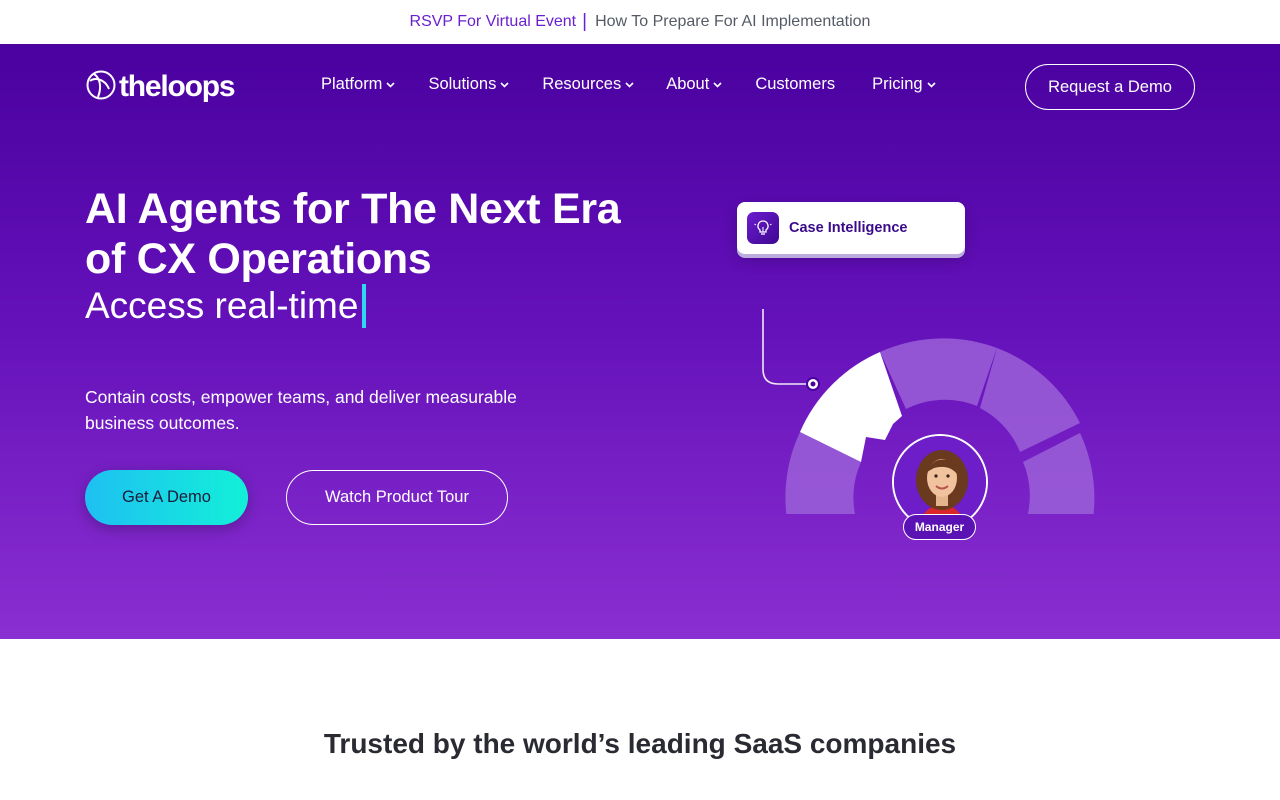  What do you see at coordinates (177, 86) in the screenshot?
I see `logo-wordmark: theloops` at bounding box center [177, 86].